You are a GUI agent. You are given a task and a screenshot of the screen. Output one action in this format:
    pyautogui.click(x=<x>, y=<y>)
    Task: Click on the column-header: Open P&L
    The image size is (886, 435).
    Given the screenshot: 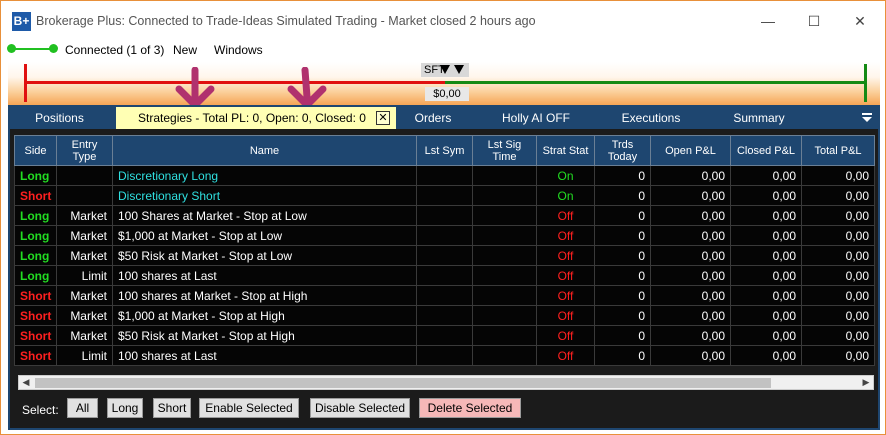 What is the action you would take?
    pyautogui.click(x=690, y=150)
    